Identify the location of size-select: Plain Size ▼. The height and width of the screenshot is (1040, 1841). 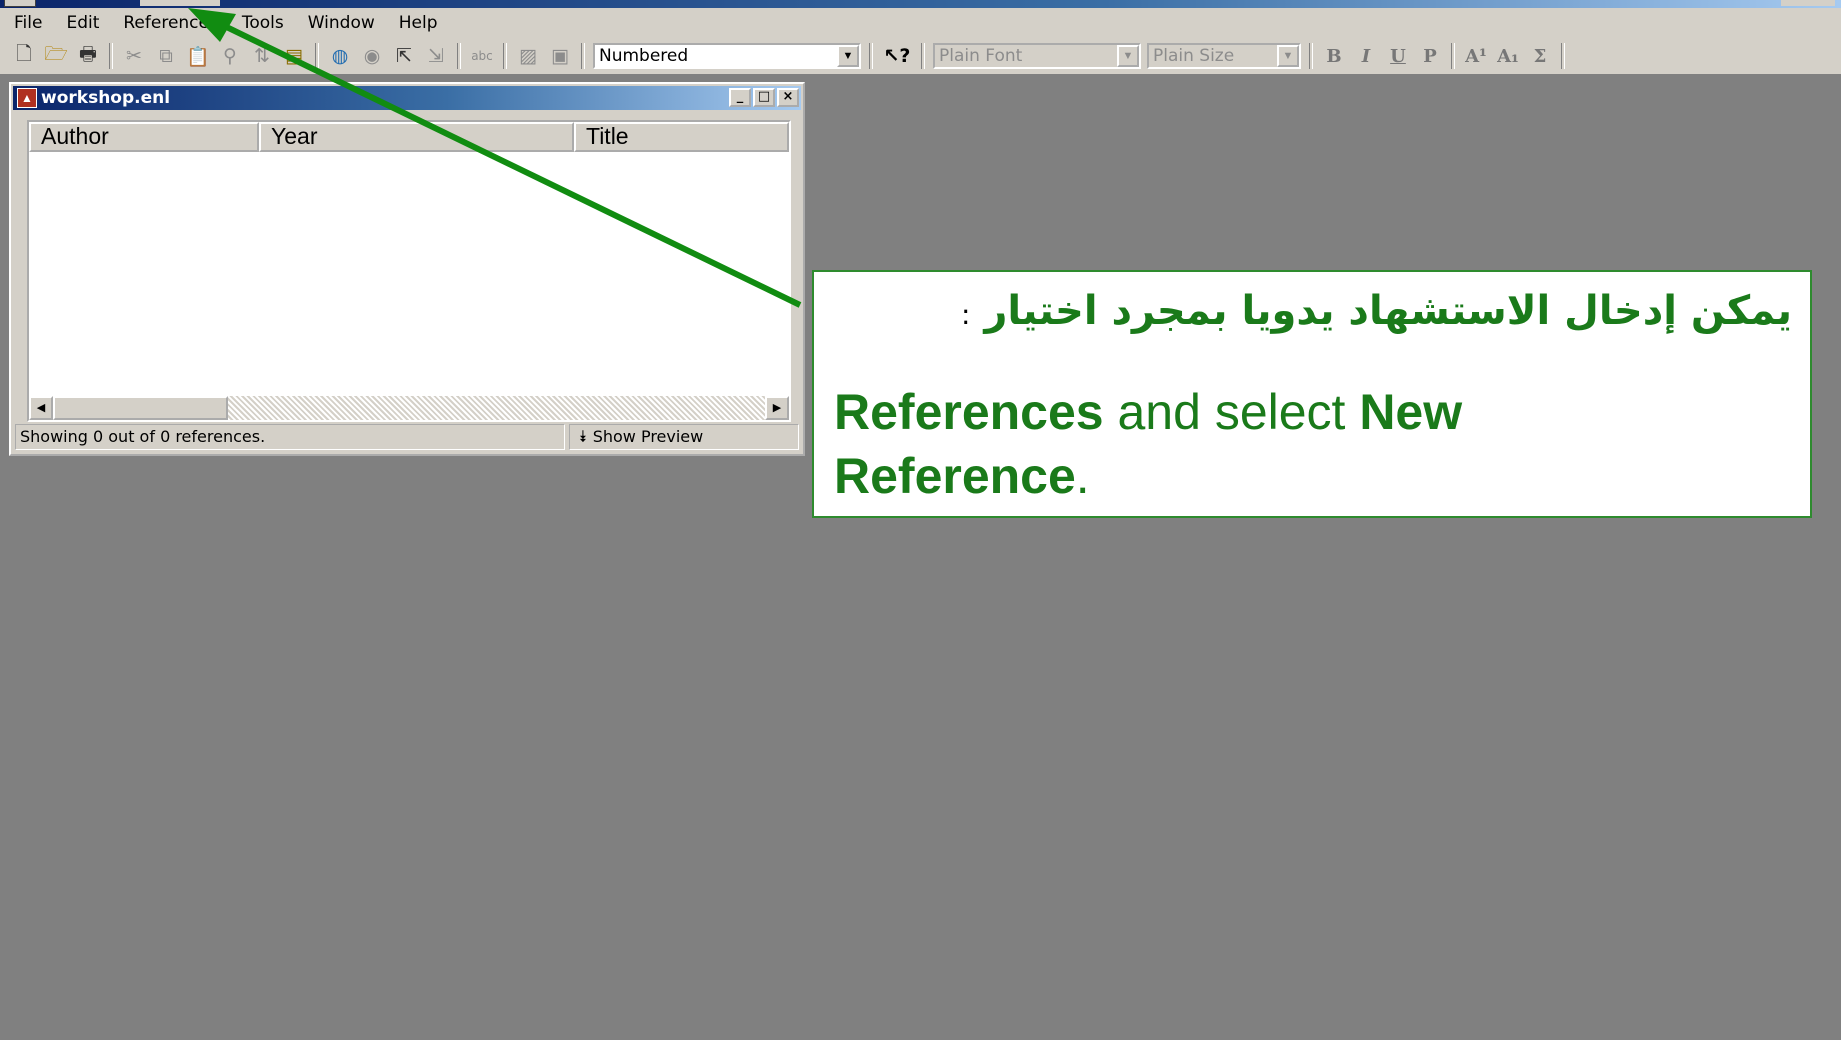
(1224, 56).